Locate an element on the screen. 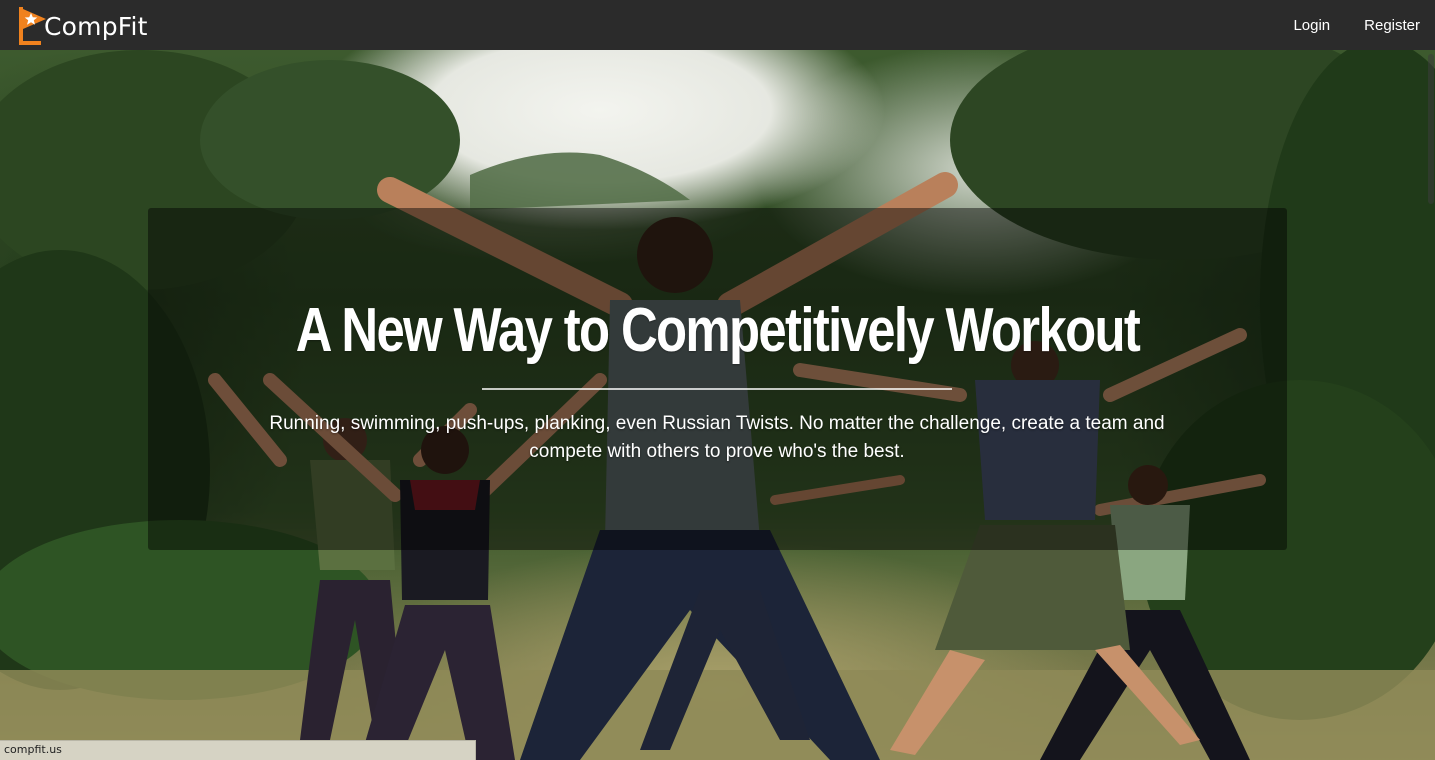 The width and height of the screenshot is (1435, 760). nav-links: Login Register is located at coordinates (1339, 25).